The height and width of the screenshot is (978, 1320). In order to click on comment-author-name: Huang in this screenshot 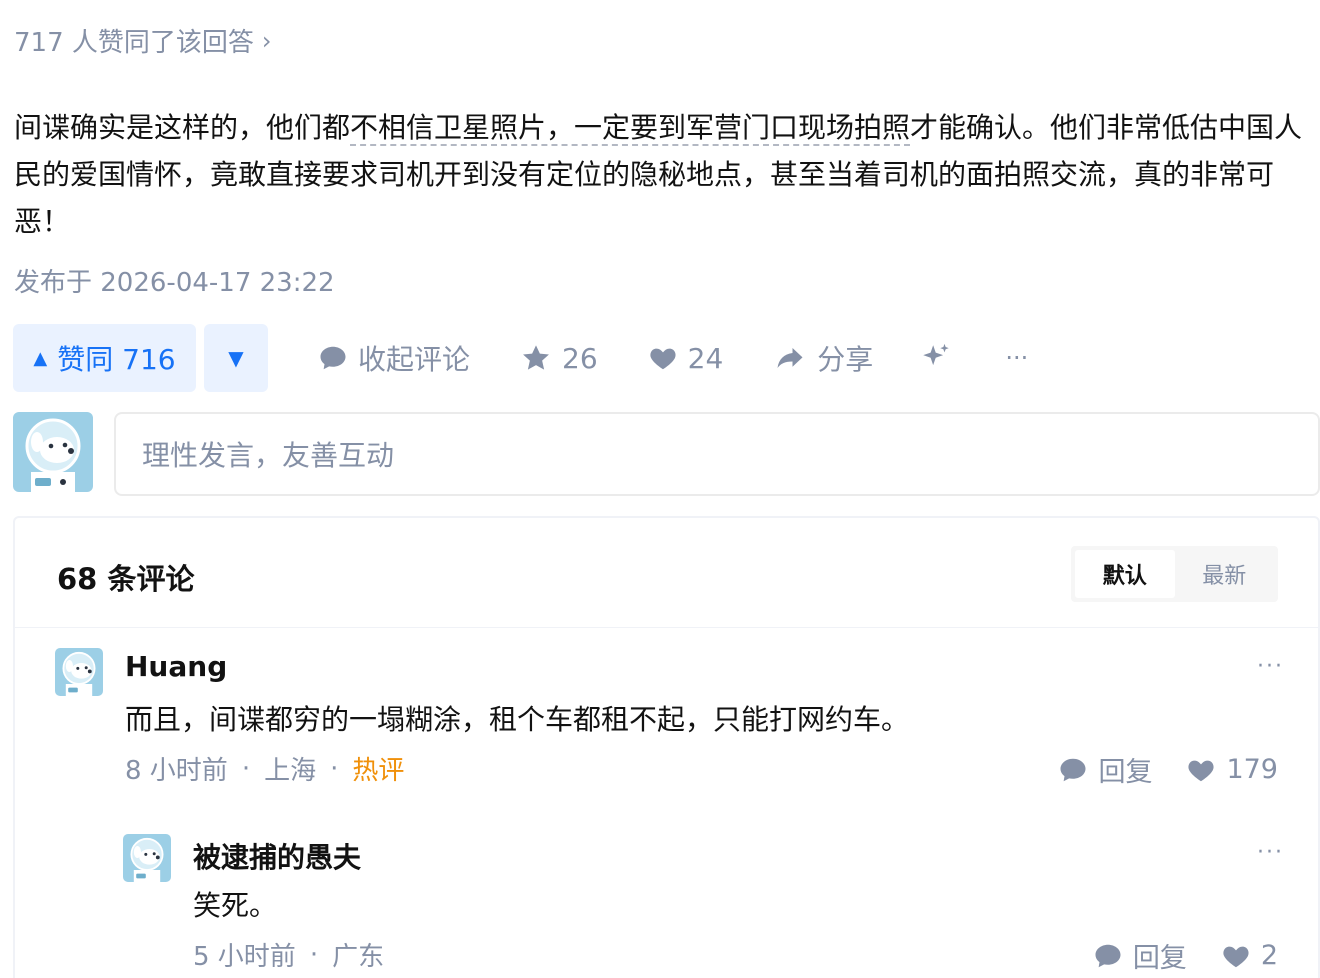, I will do `click(176, 666)`.